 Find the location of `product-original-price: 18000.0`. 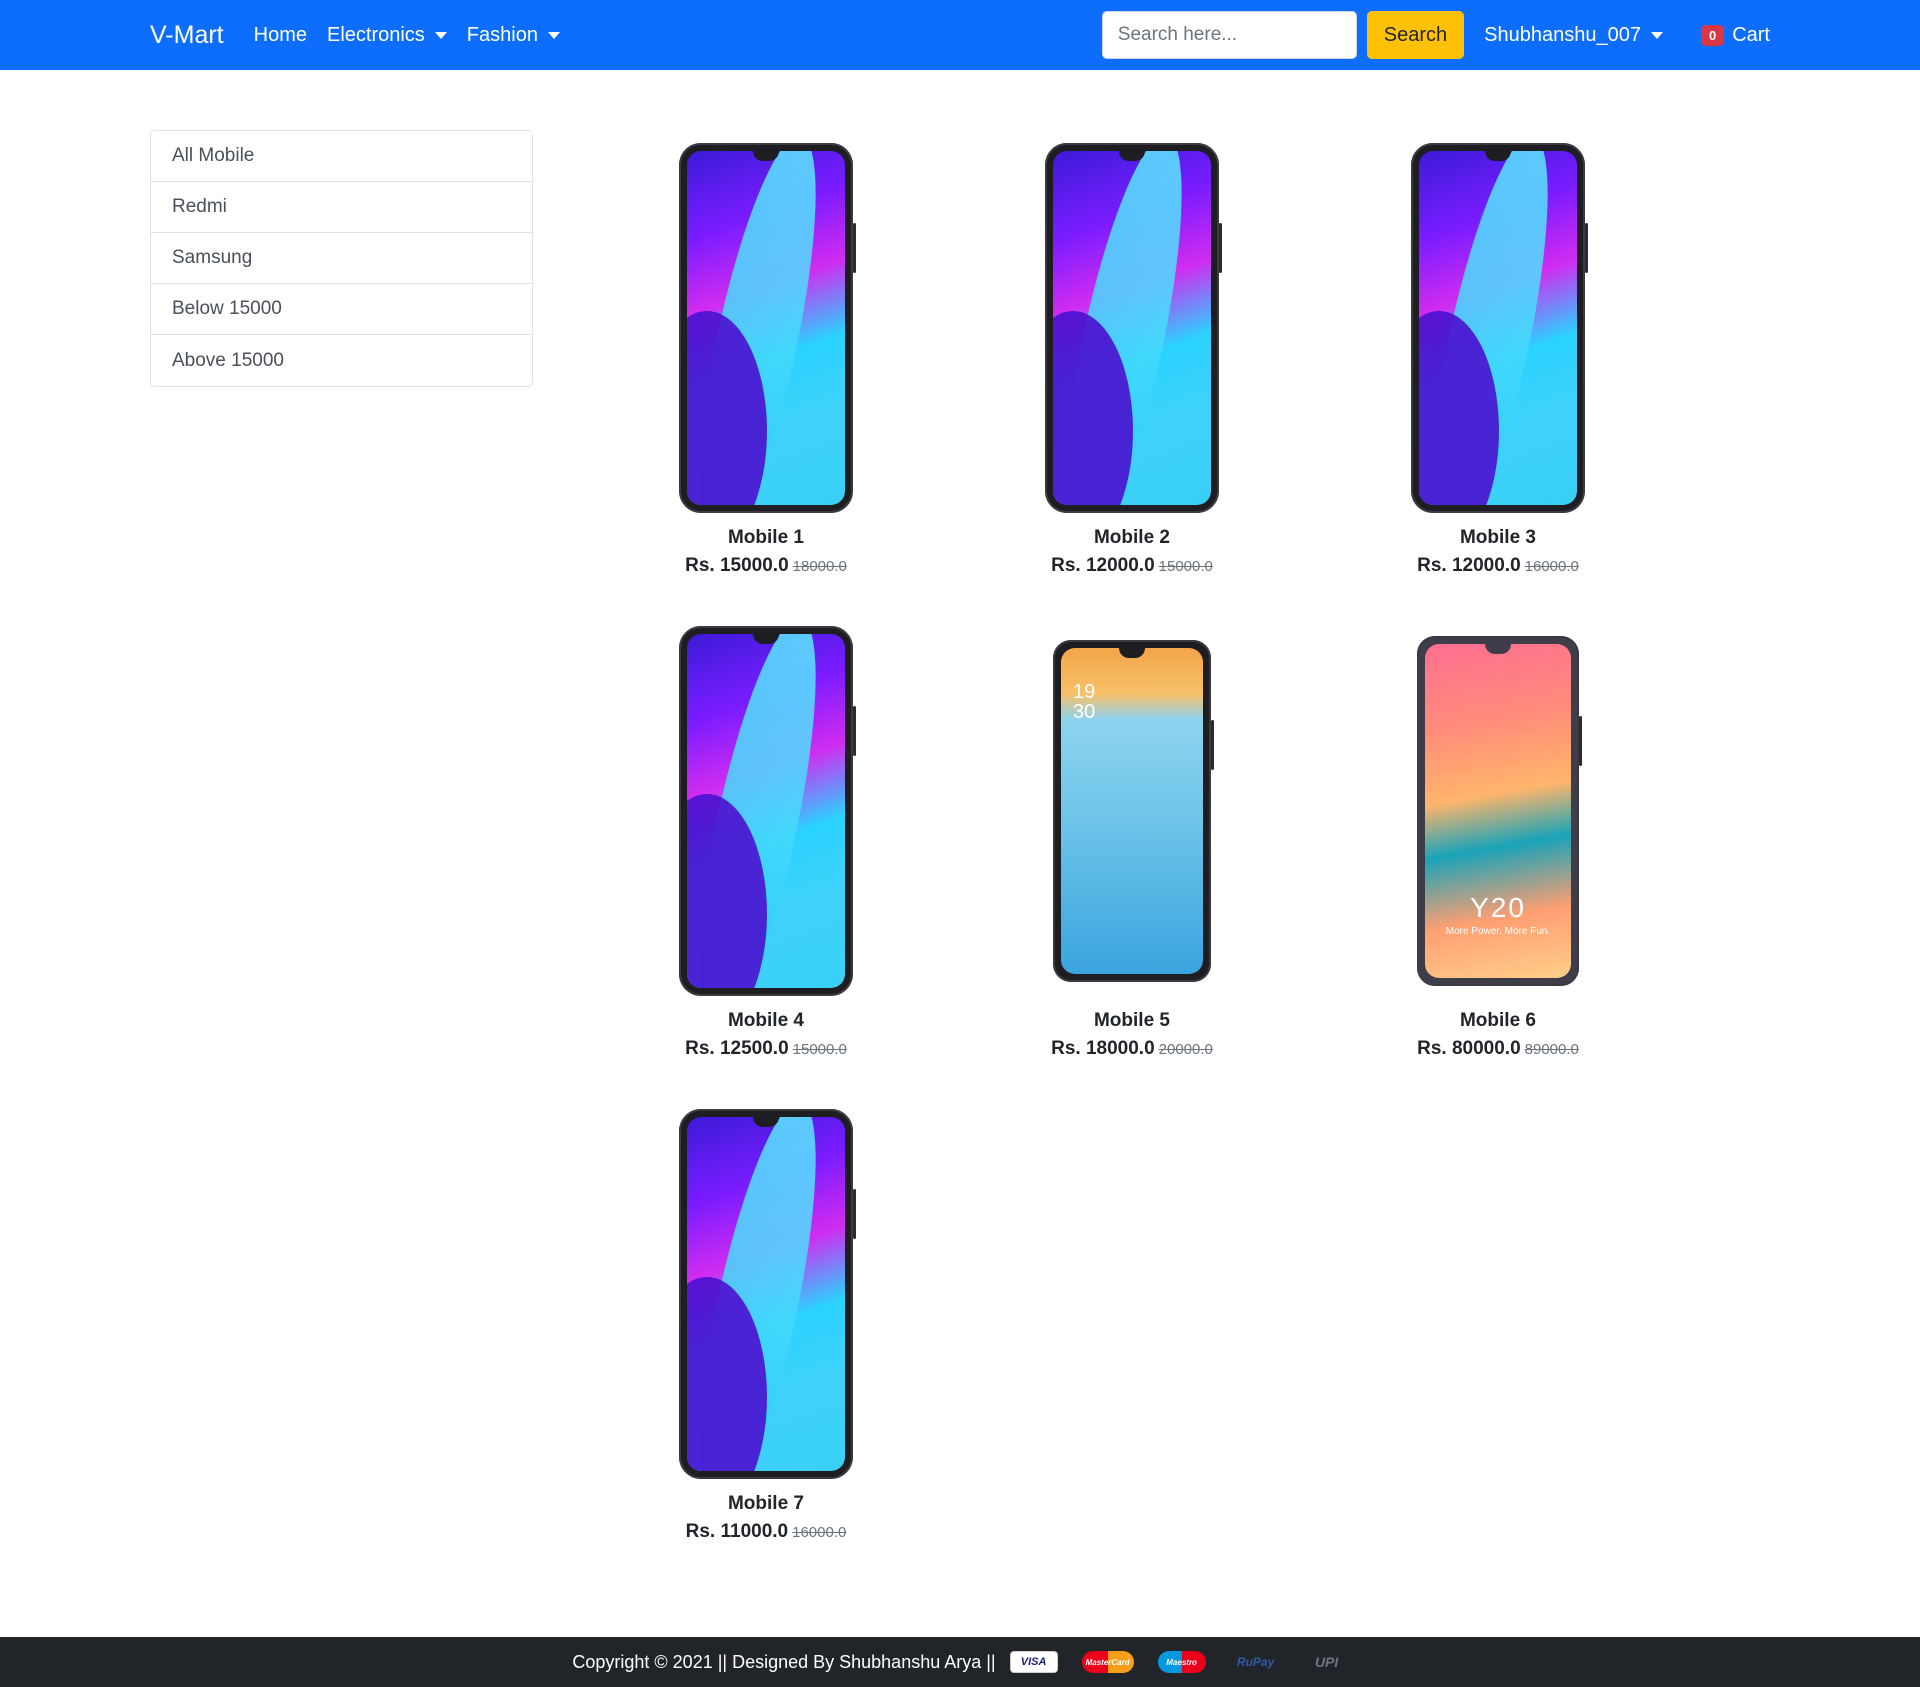

product-original-price: 18000.0 is located at coordinates (819, 566).